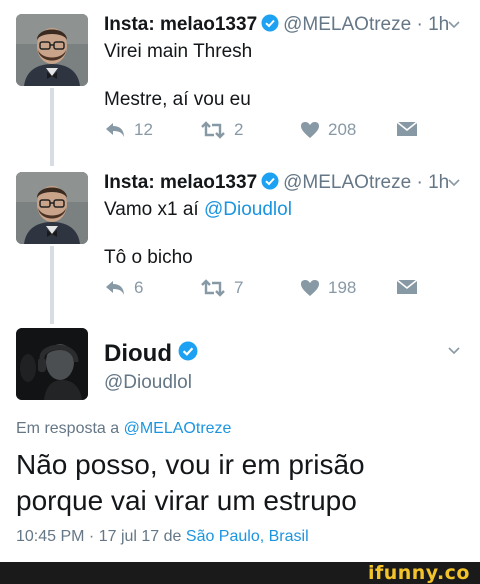 The image size is (480, 584). I want to click on mention-link: @Dioudlol, so click(248, 209).